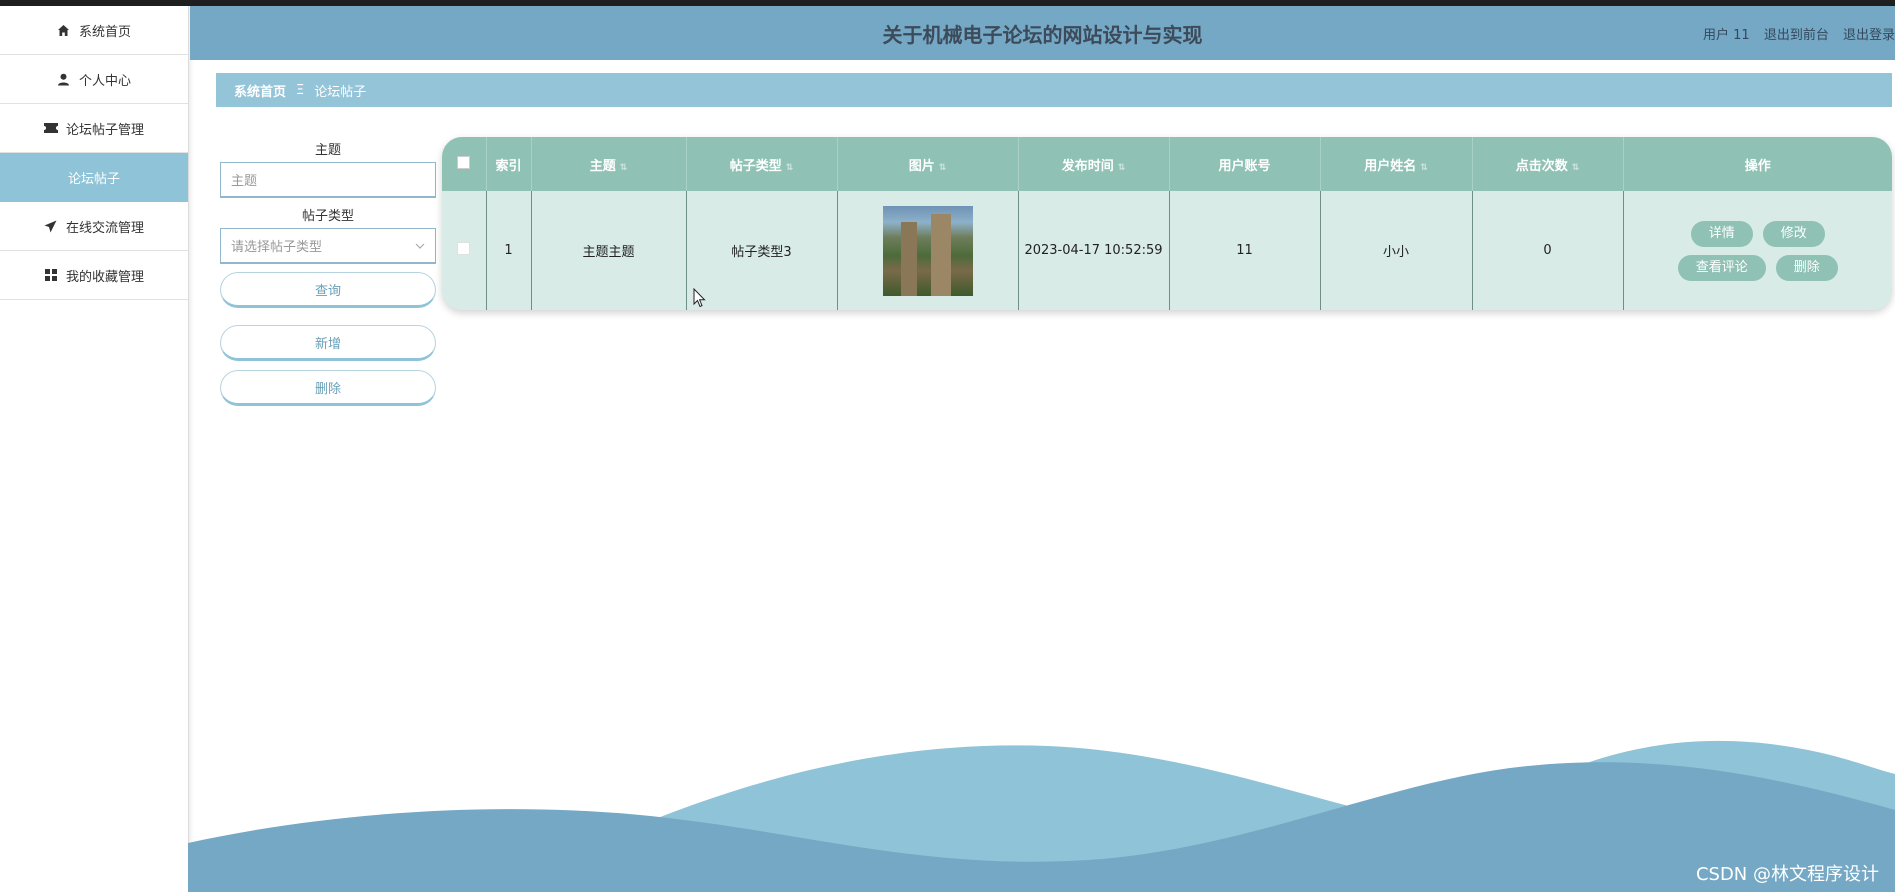 Image resolution: width=1895 pixels, height=892 pixels. I want to click on cell-publish-time: 2023-04-17 10:52:59, so click(1094, 250).